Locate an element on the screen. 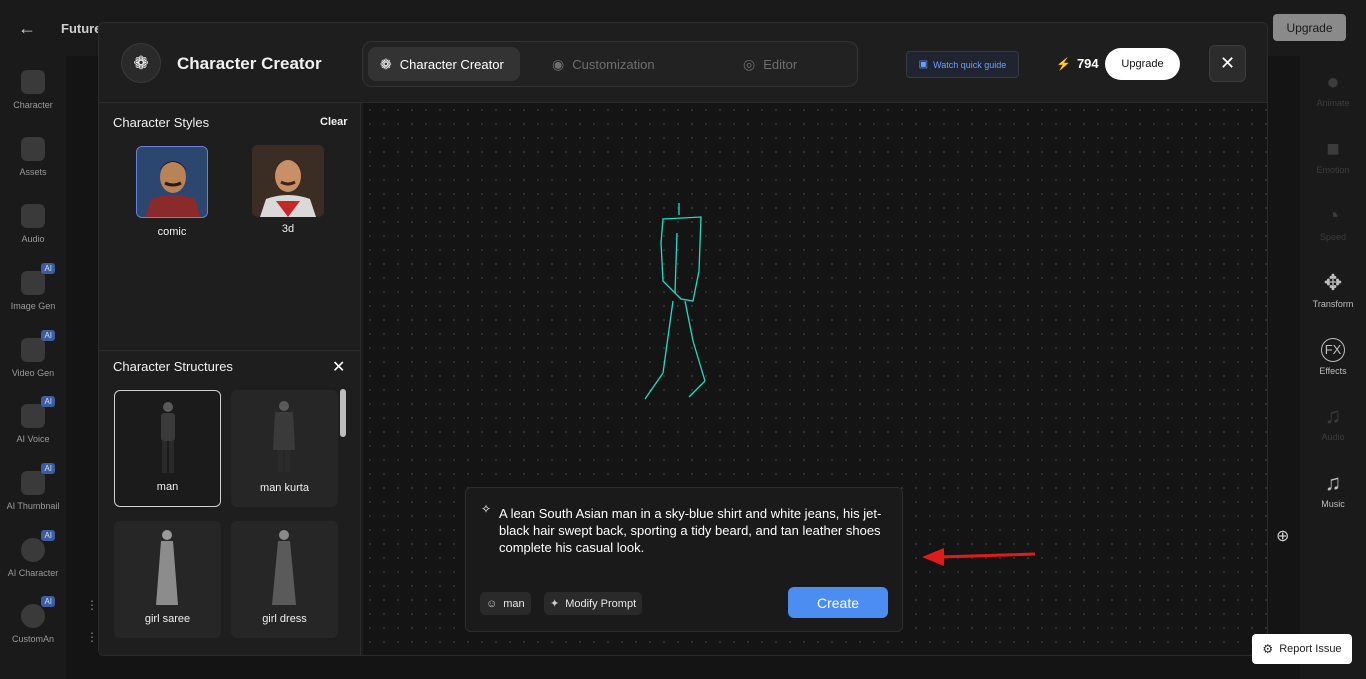 Image resolution: width=1366 pixels, height=679 pixels. chip-label: man is located at coordinates (514, 603).